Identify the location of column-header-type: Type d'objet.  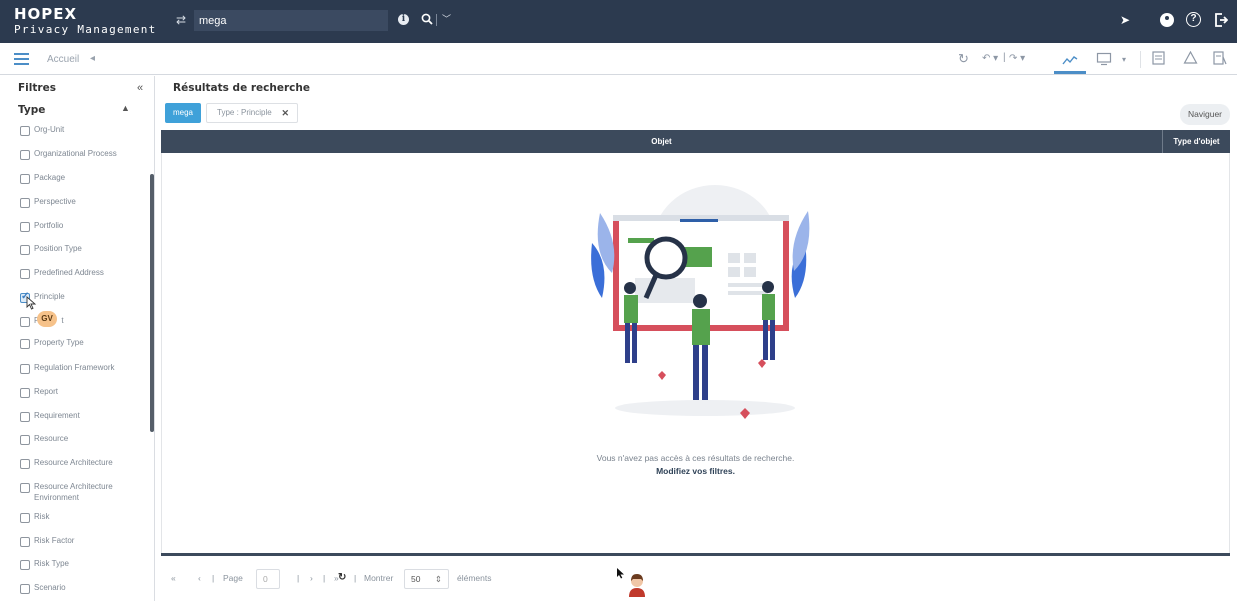
(1196, 141).